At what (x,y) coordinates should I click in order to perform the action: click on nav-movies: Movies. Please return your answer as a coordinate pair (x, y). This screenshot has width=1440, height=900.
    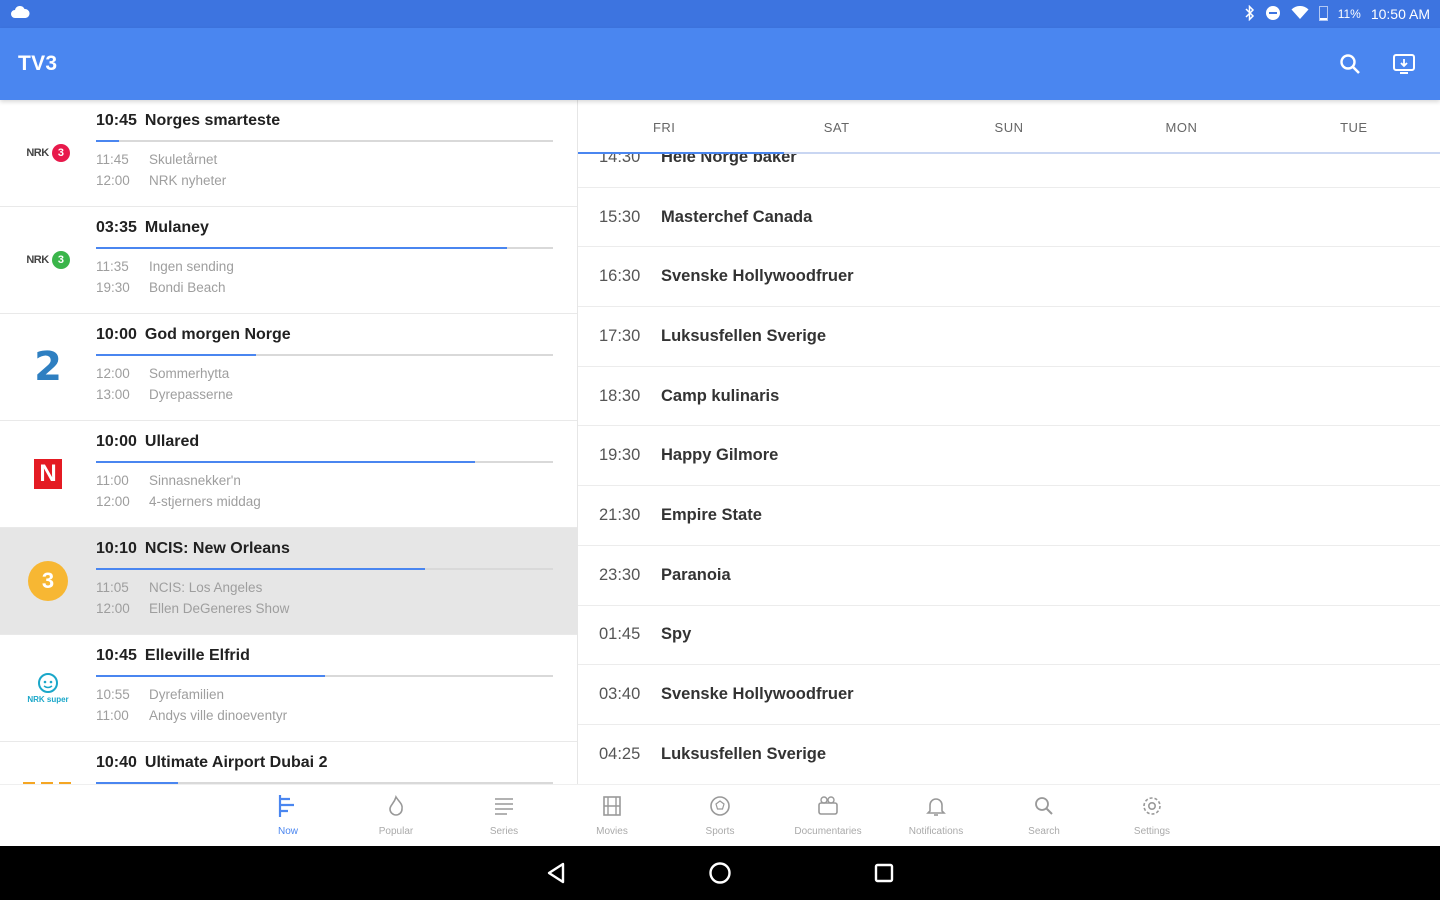
    Looking at the image, I should click on (612, 815).